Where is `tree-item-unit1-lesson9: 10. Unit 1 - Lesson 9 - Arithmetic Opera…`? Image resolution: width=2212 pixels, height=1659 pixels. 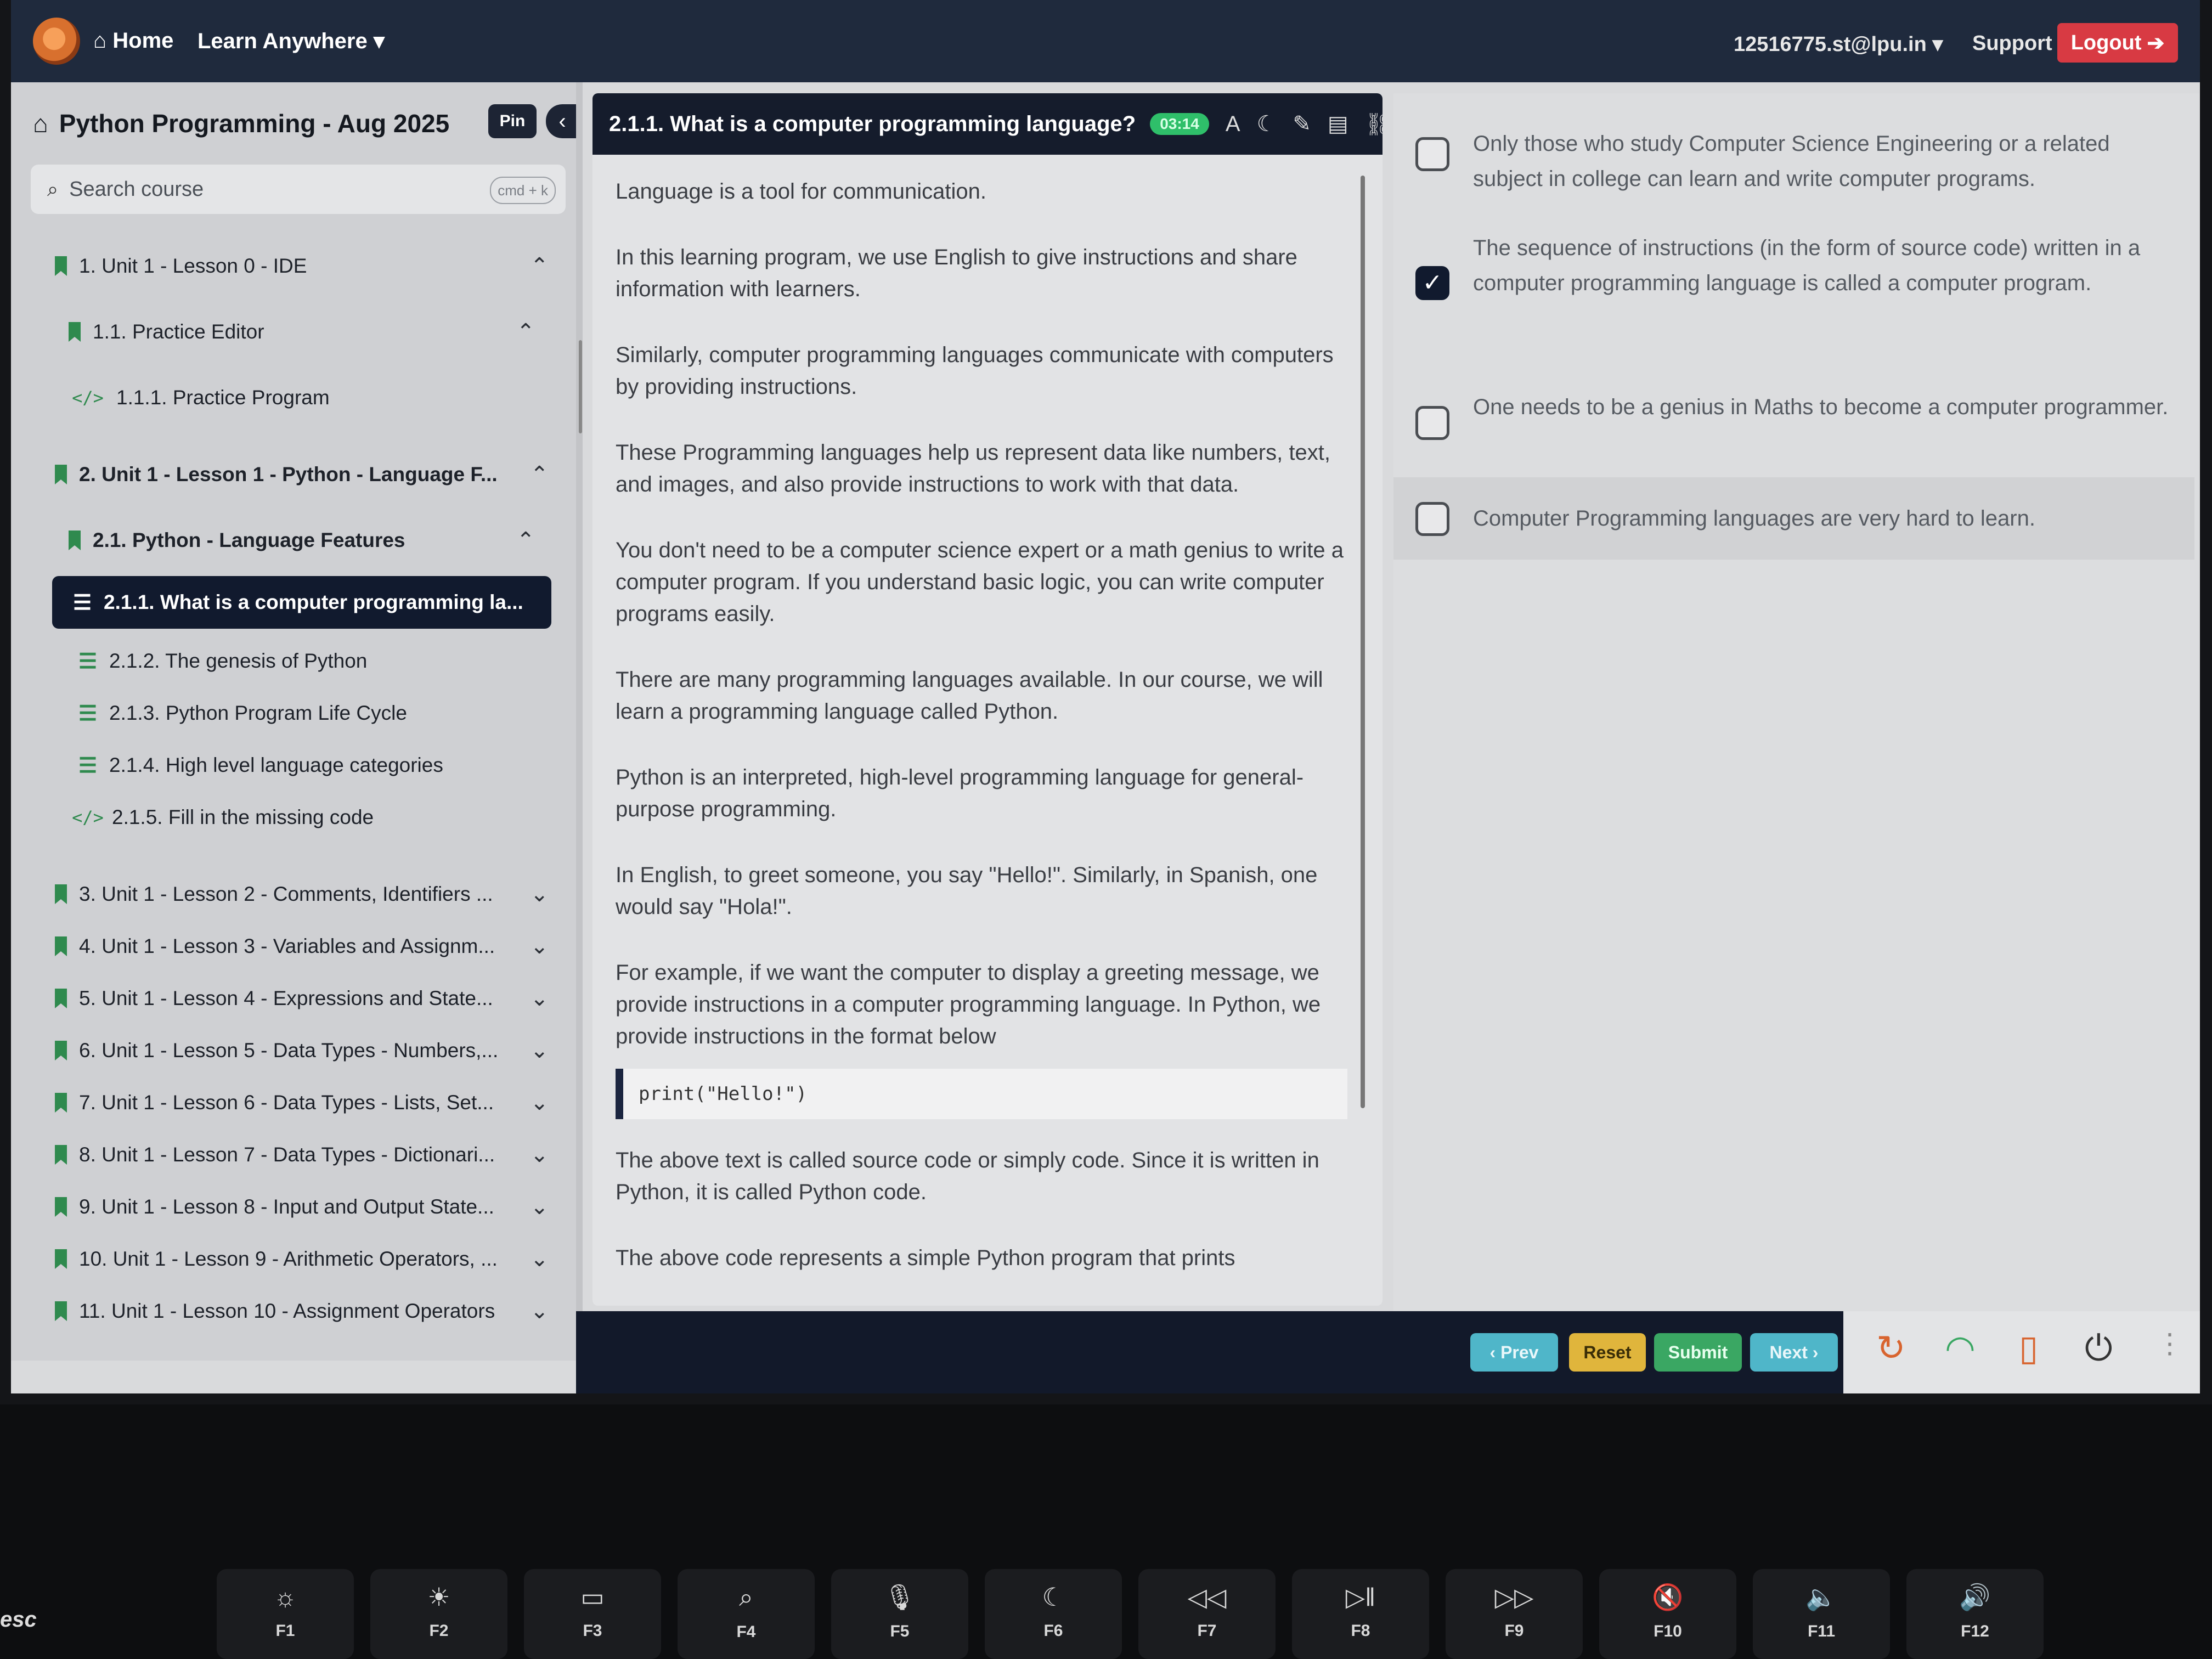 tree-item-unit1-lesson9: 10. Unit 1 - Lesson 9 - Arithmetic Opera… is located at coordinates (288, 1259).